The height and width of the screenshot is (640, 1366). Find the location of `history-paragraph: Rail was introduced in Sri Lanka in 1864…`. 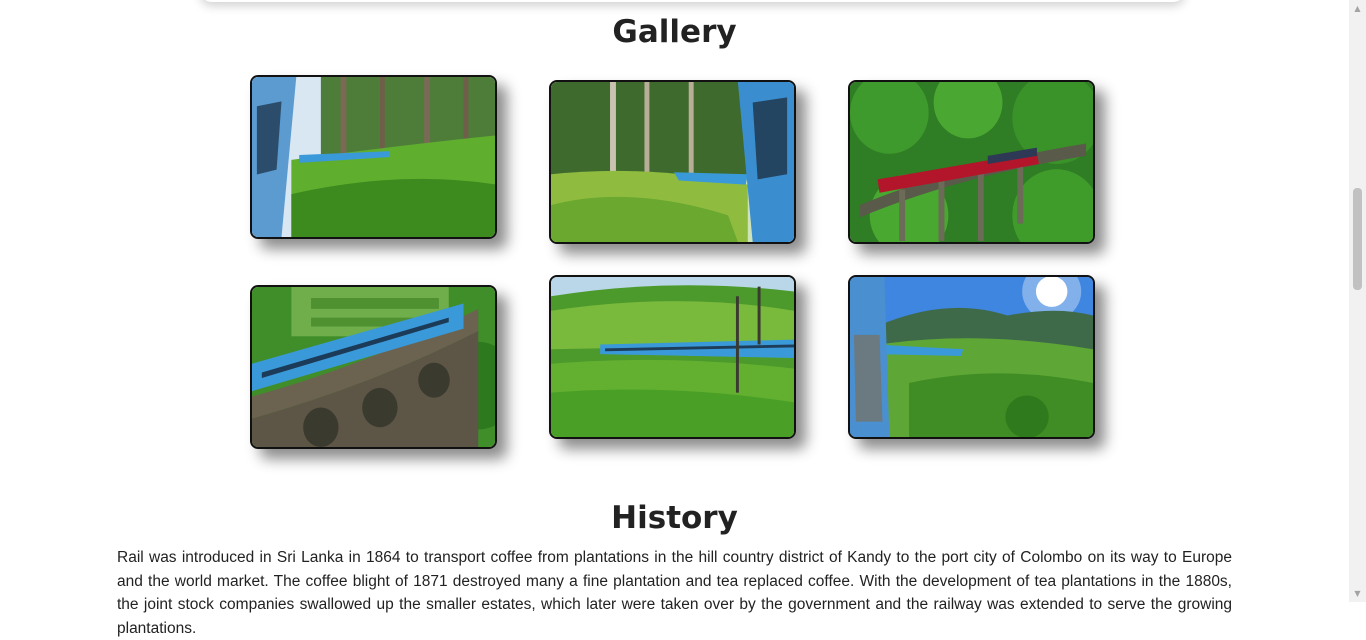

history-paragraph: Rail was introduced in Sri Lanka in 1864… is located at coordinates (674, 593).